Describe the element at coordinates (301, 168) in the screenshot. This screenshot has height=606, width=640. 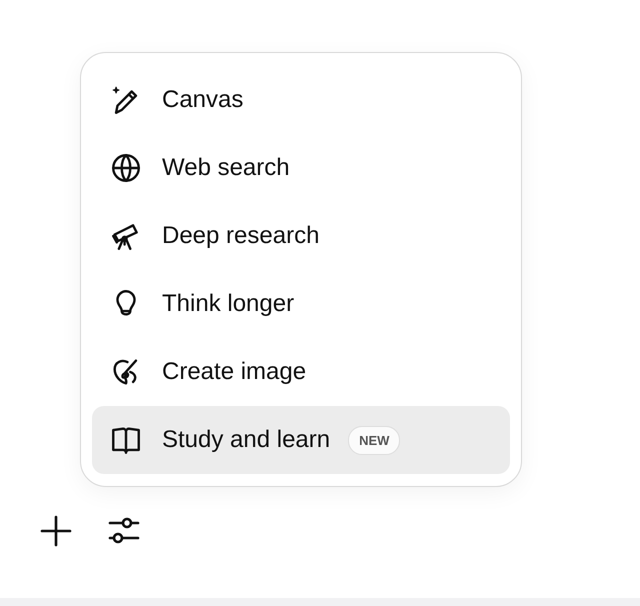
I see `menu-item: Web search` at that location.